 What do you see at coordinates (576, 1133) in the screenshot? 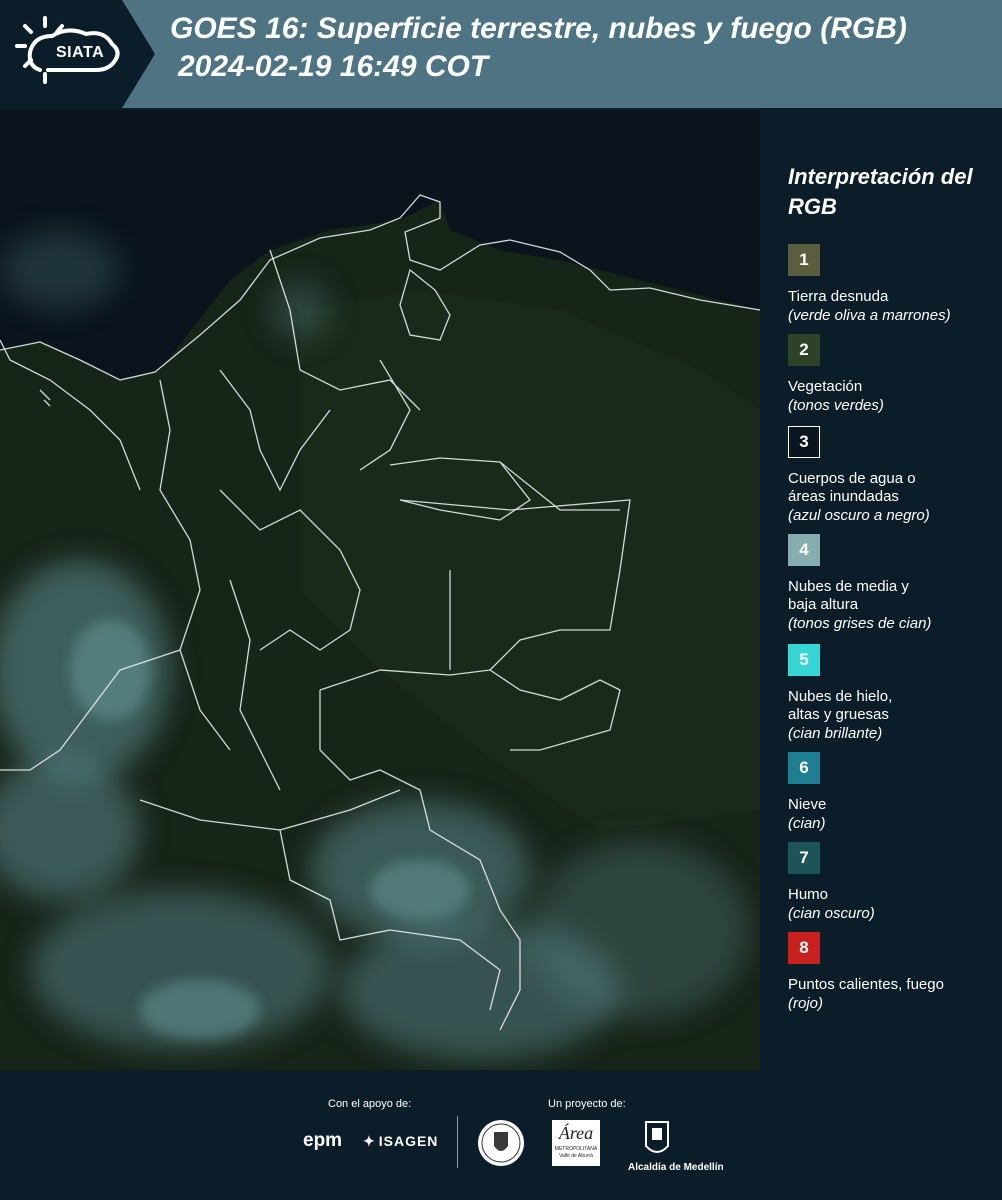
I see `area-logo-name: Área` at bounding box center [576, 1133].